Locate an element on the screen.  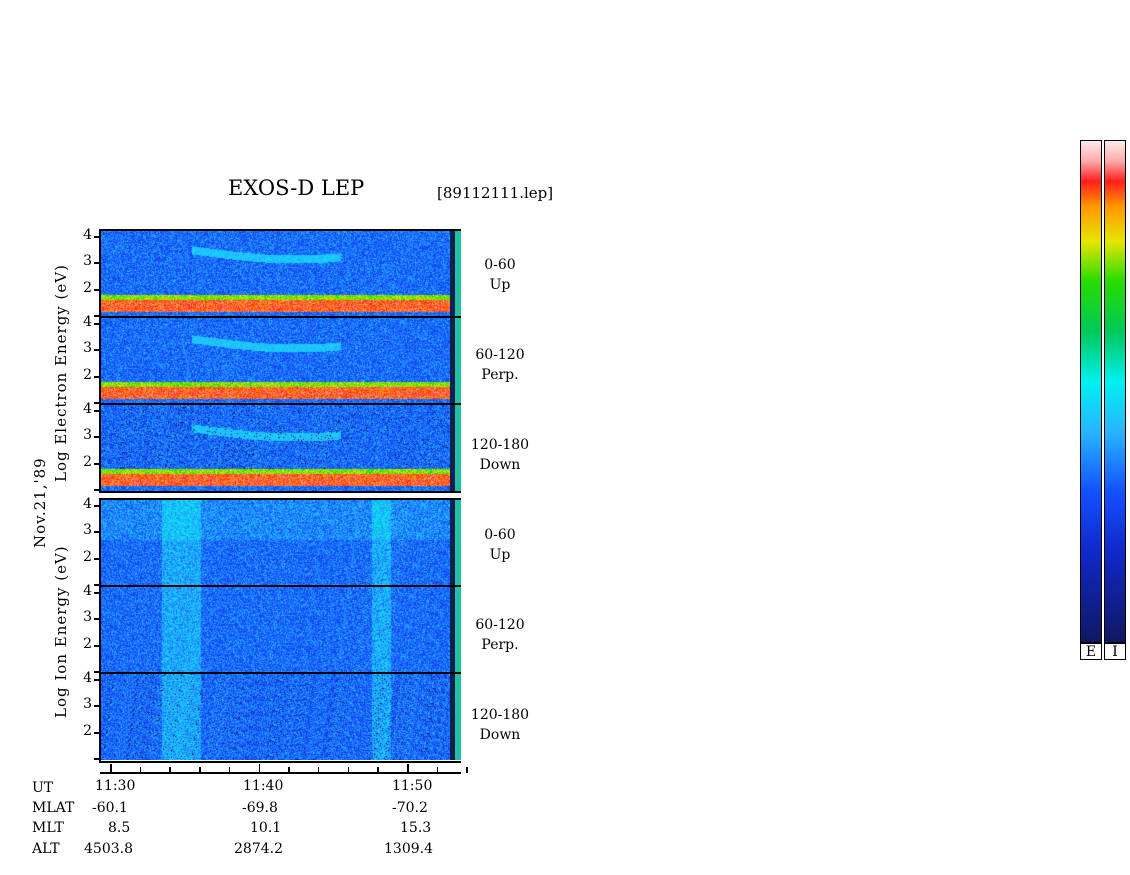
xtick-label: 11:40 is located at coordinates (263, 786).